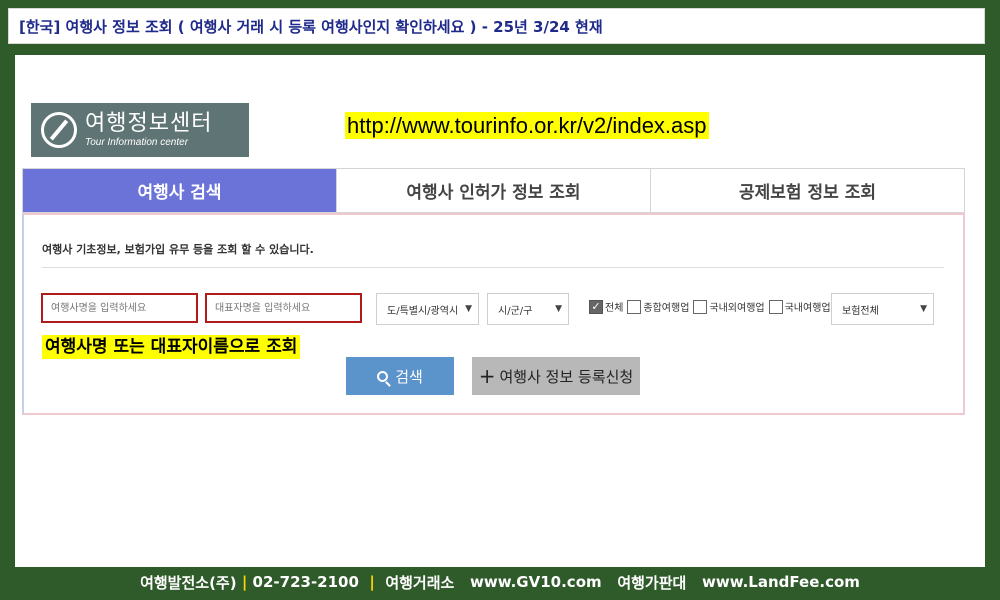  Describe the element at coordinates (493, 267) in the screenshot. I see `divider` at that location.